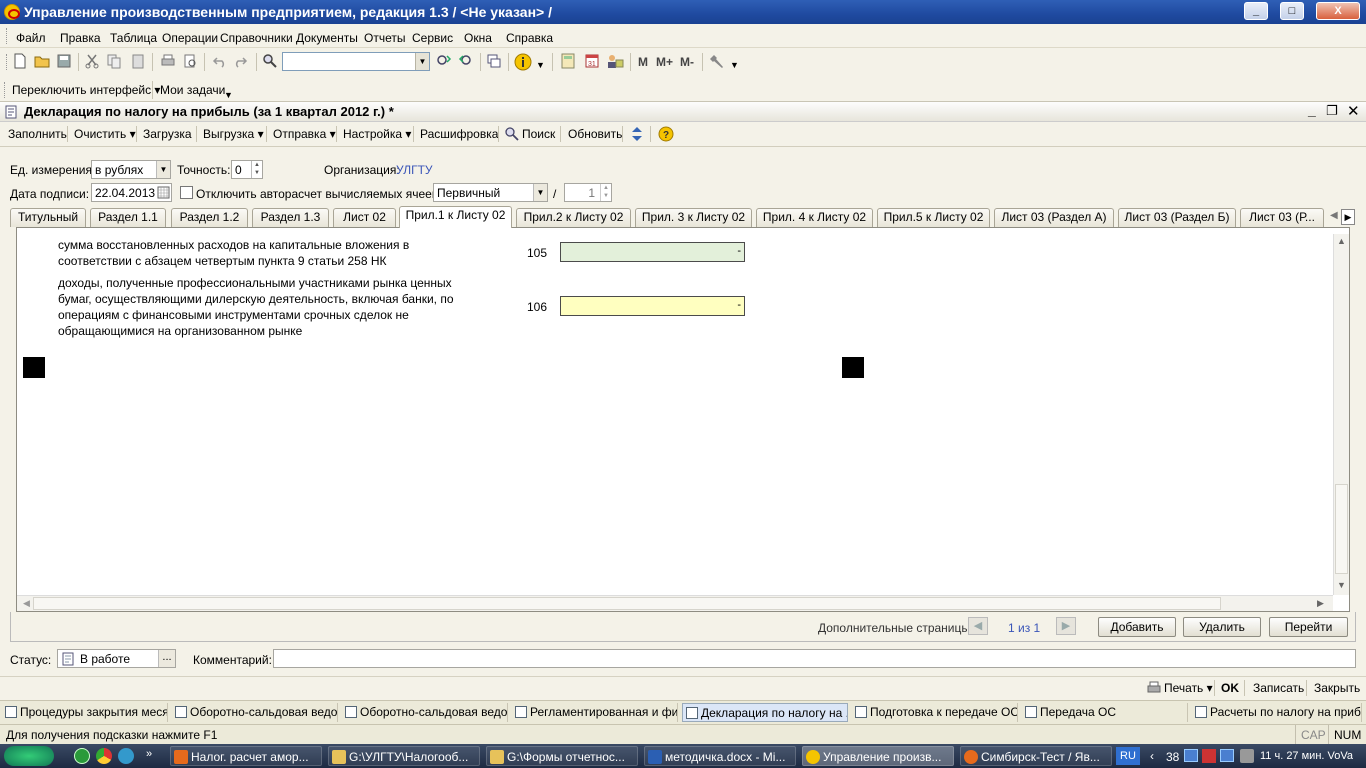 This screenshot has height=768, width=1366. What do you see at coordinates (190, 38) in the screenshot?
I see `menu-operations: Операции` at bounding box center [190, 38].